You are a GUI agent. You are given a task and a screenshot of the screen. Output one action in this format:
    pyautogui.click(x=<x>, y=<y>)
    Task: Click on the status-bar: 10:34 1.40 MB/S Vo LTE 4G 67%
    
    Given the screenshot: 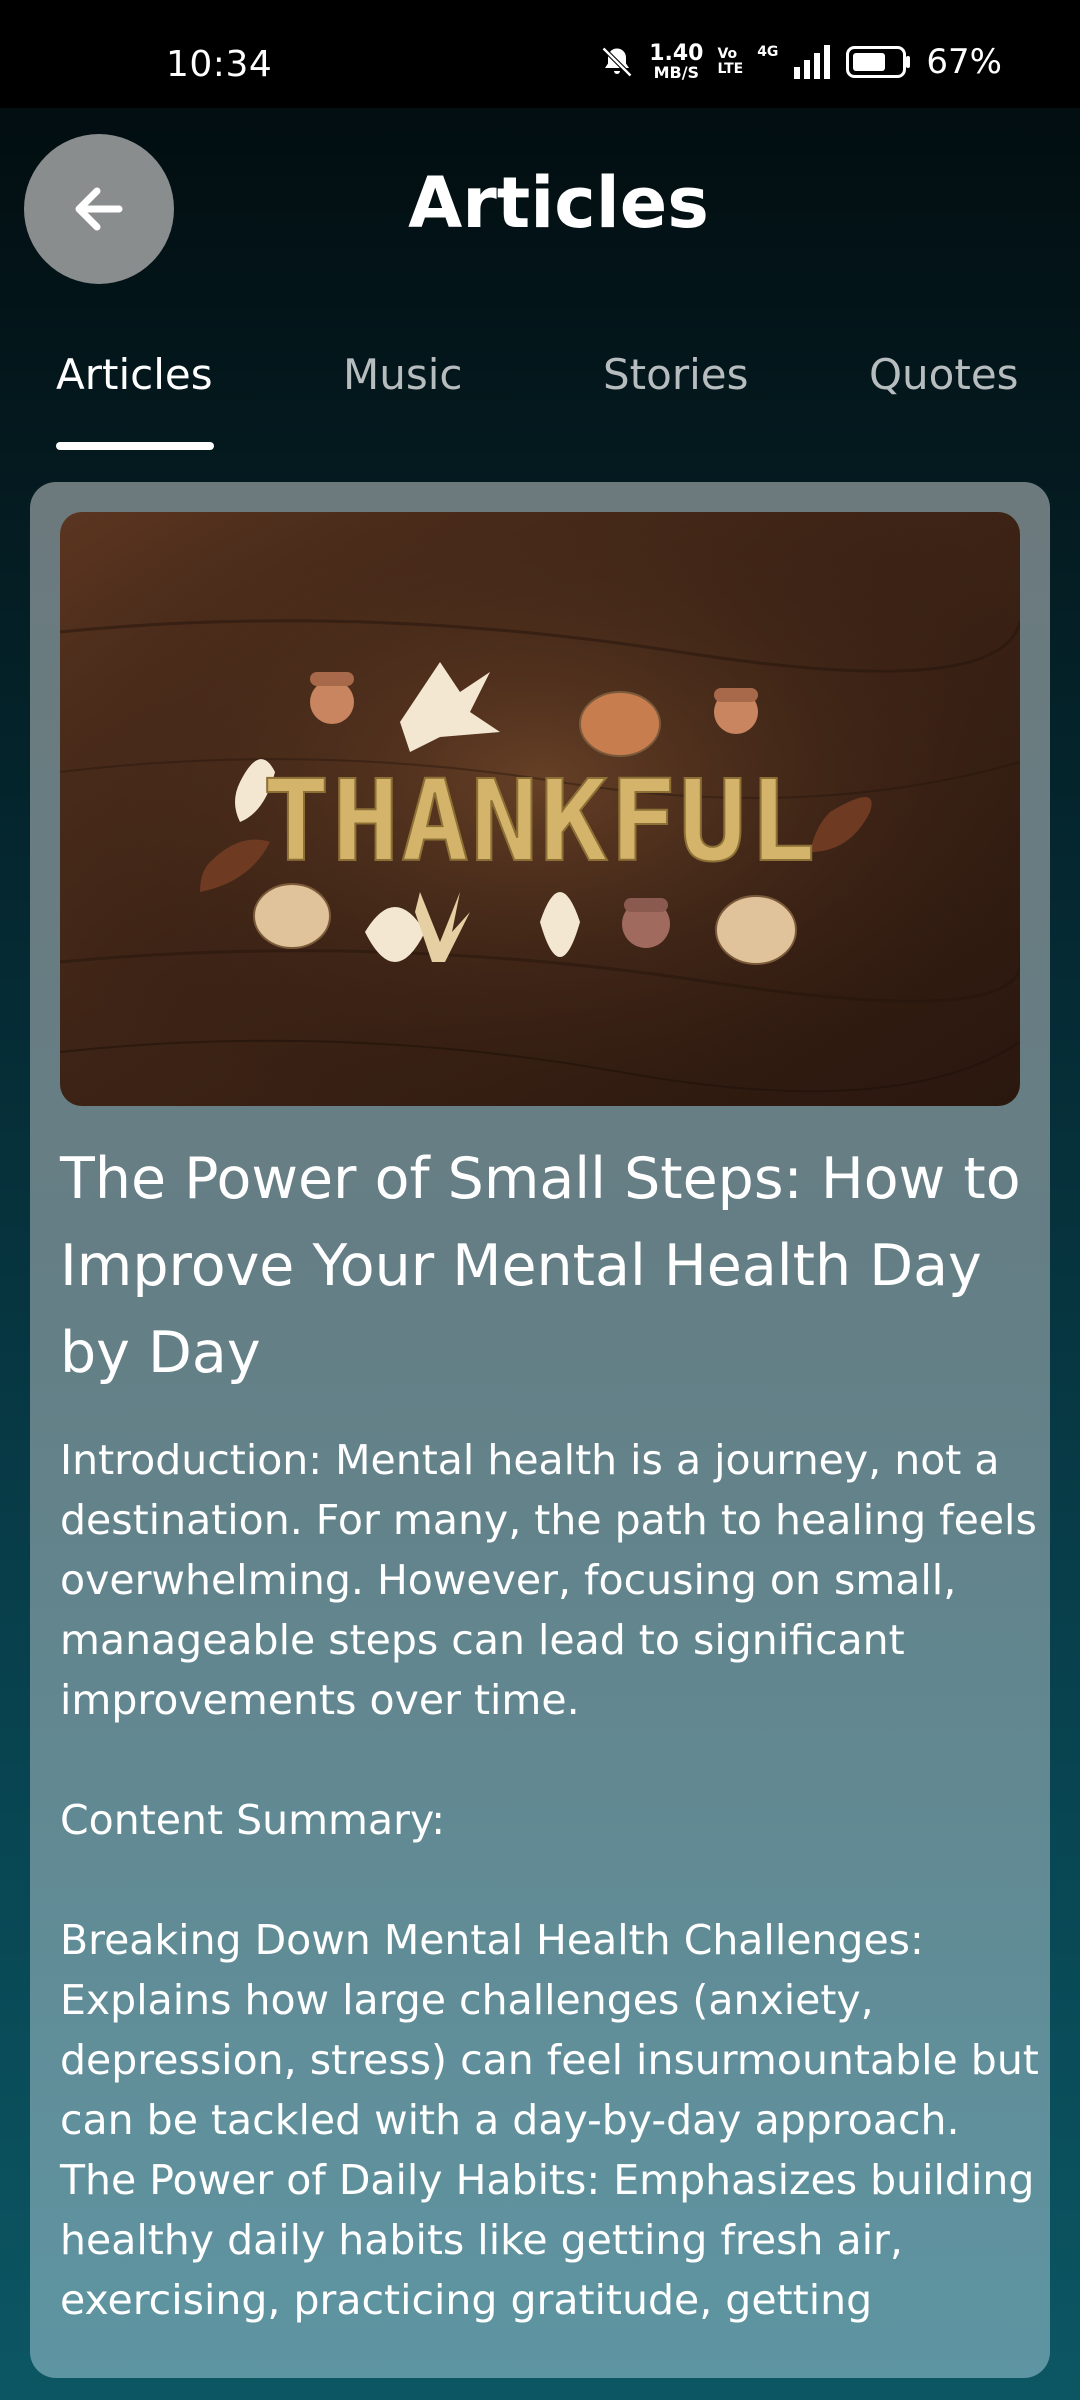 What is the action you would take?
    pyautogui.click(x=540, y=54)
    